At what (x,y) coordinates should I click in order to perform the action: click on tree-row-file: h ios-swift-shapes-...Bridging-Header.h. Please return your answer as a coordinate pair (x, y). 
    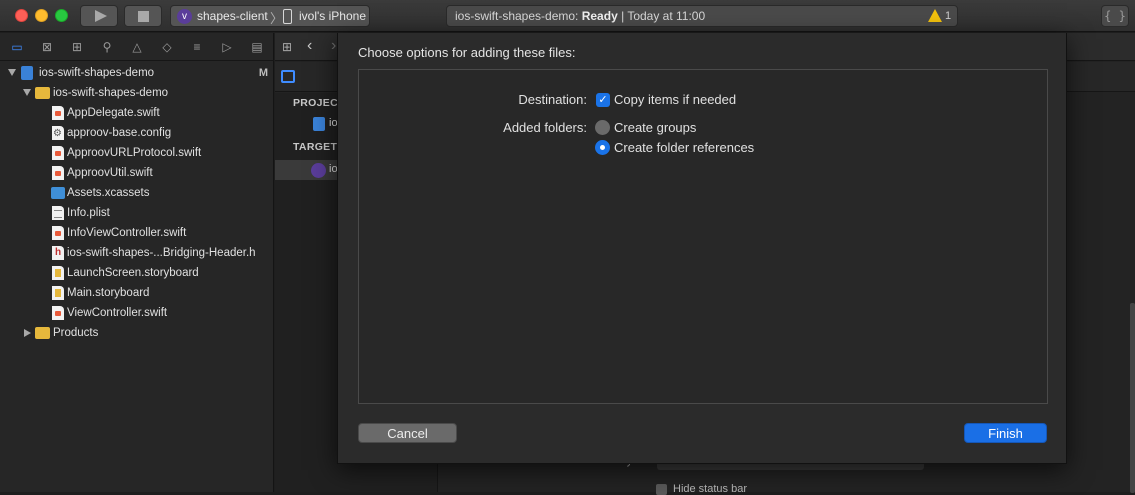
    Looking at the image, I should click on (137, 253).